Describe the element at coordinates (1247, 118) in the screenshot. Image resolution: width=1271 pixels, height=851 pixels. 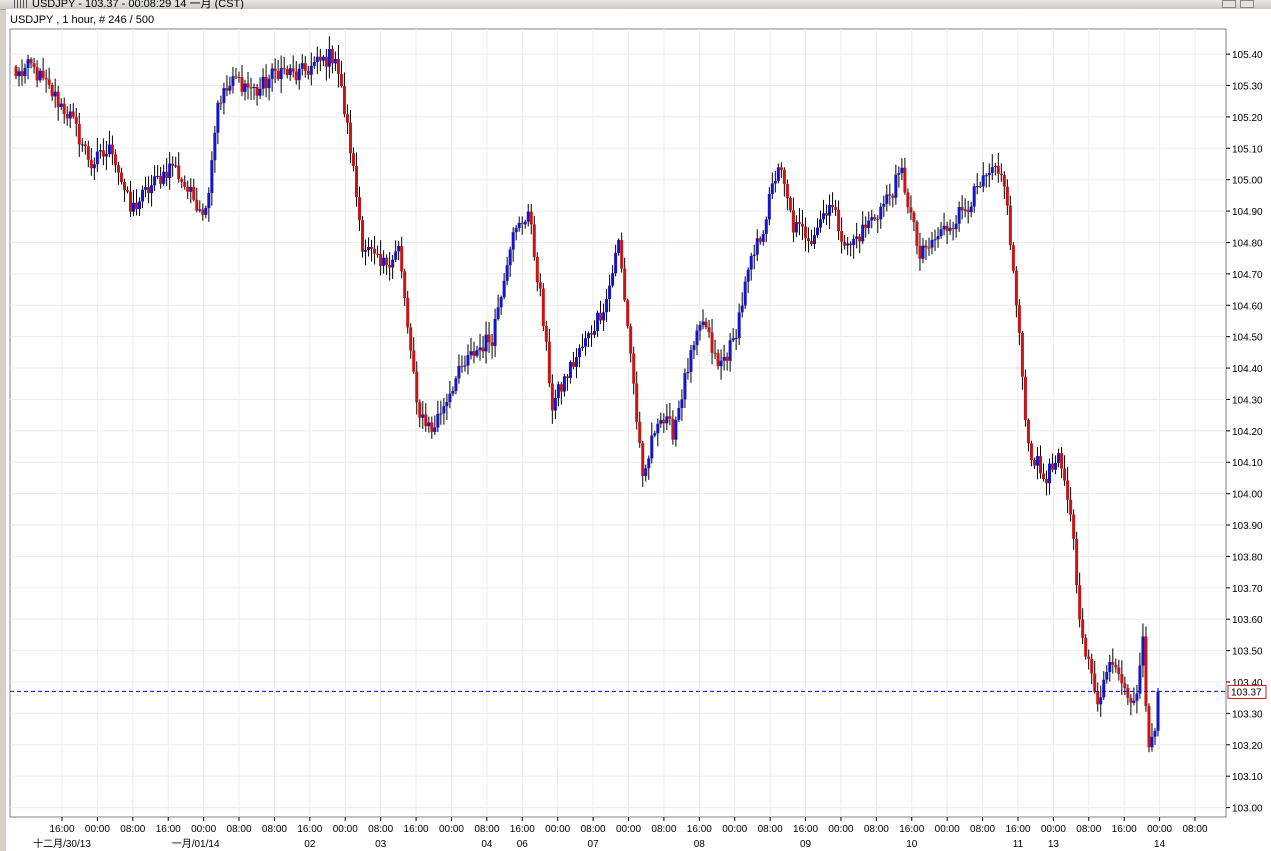
I see `y-tick-label: 105.20` at that location.